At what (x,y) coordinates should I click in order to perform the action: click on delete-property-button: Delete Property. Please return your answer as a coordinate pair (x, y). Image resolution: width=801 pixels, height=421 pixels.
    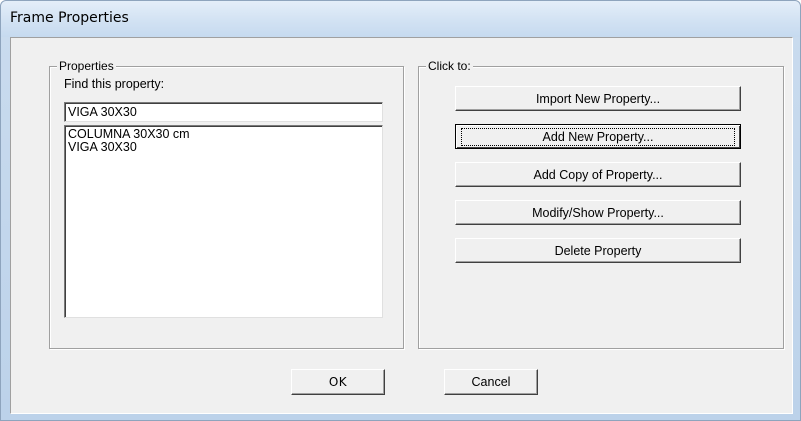
    Looking at the image, I should click on (598, 250).